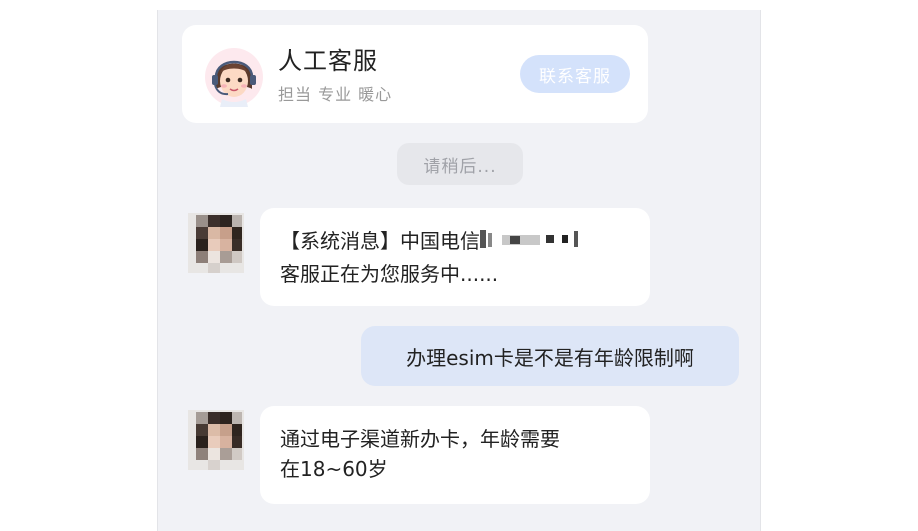 This screenshot has width=918, height=531. Describe the element at coordinates (334, 469) in the screenshot. I see `message-text: 在18~60岁` at that location.